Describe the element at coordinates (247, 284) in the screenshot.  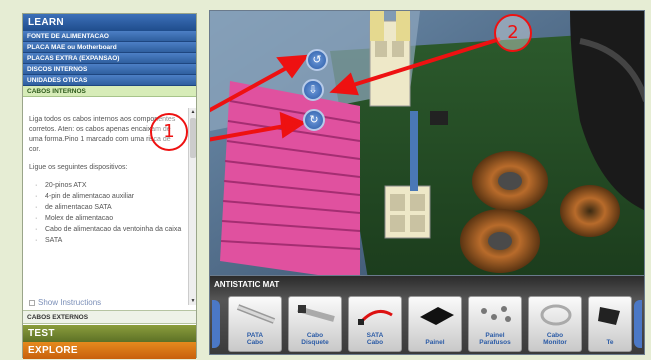
I see `tray-label: ANTISTATIC MAT` at that location.